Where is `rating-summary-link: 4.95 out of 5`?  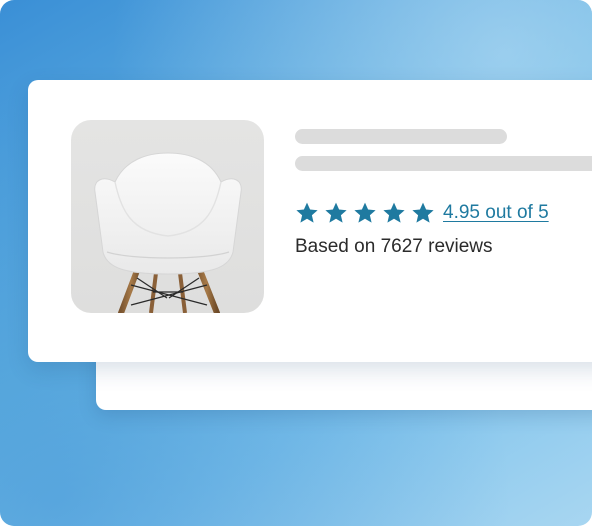
rating-summary-link: 4.95 out of 5 is located at coordinates (496, 213).